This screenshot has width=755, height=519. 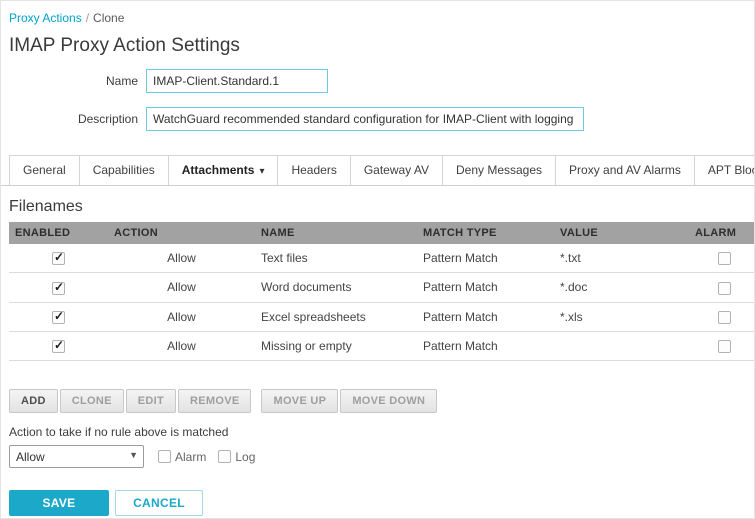 I want to click on cell-name: Excel spreadsheets, so click(x=336, y=317).